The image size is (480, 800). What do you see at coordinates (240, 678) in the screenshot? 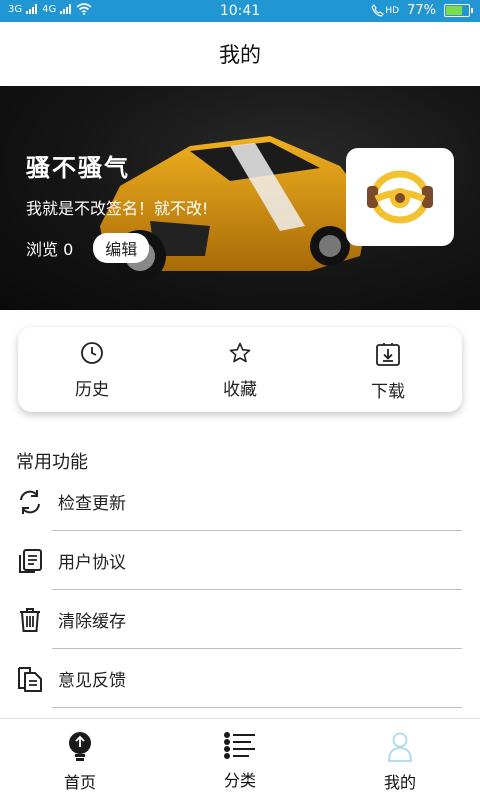
I see `function-feedback: 意见反馈` at bounding box center [240, 678].